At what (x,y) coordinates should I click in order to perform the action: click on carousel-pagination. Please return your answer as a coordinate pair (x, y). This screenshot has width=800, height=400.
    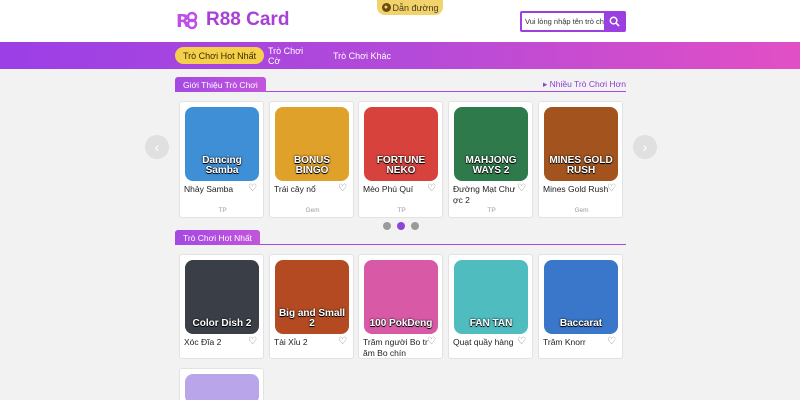
    Looking at the image, I should click on (401, 226).